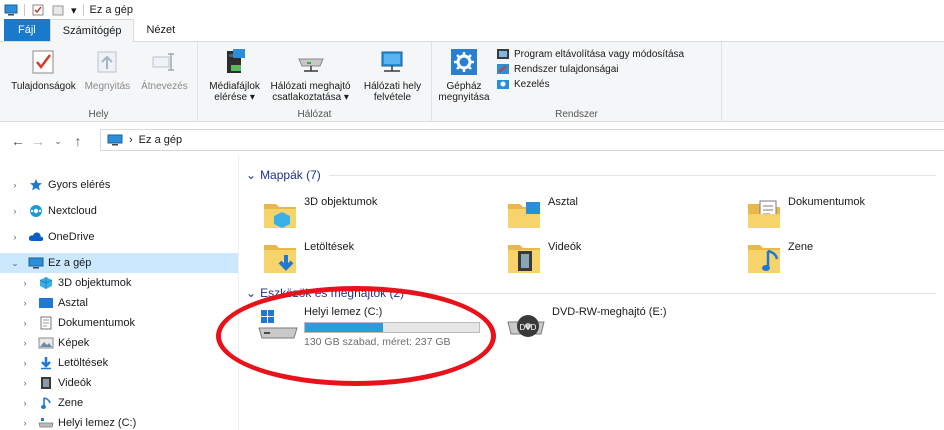 This screenshot has width=944, height=430. I want to click on sidebar-item-this-pc: ⌄ Ez a gép, so click(119, 263).